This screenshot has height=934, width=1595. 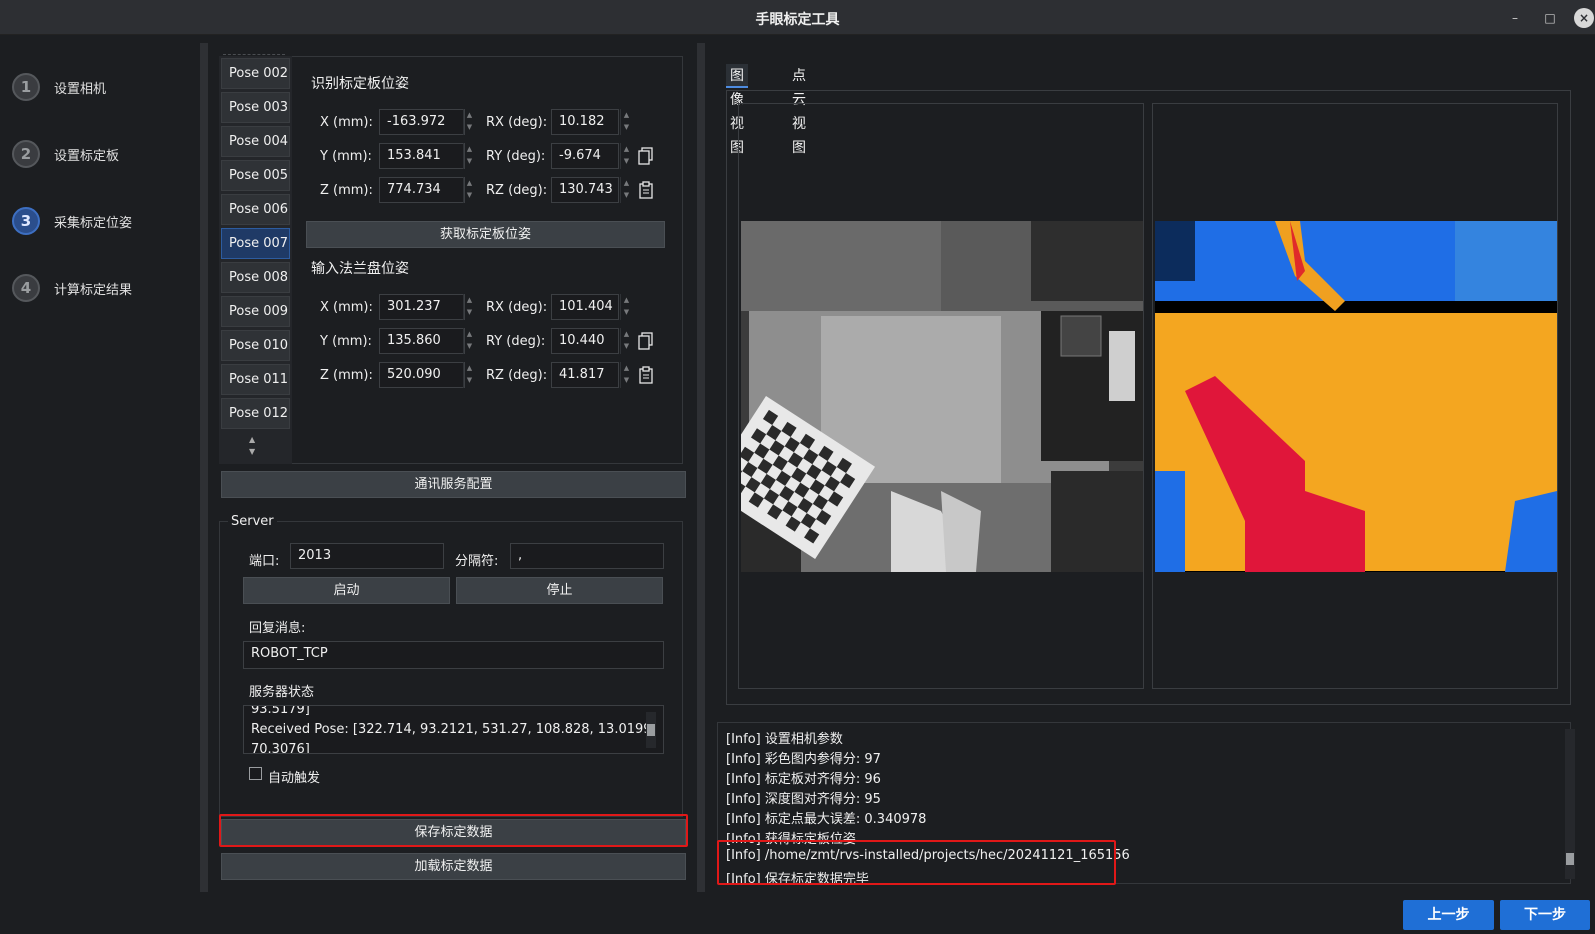 I want to click on stop-button: 停止, so click(x=559, y=590).